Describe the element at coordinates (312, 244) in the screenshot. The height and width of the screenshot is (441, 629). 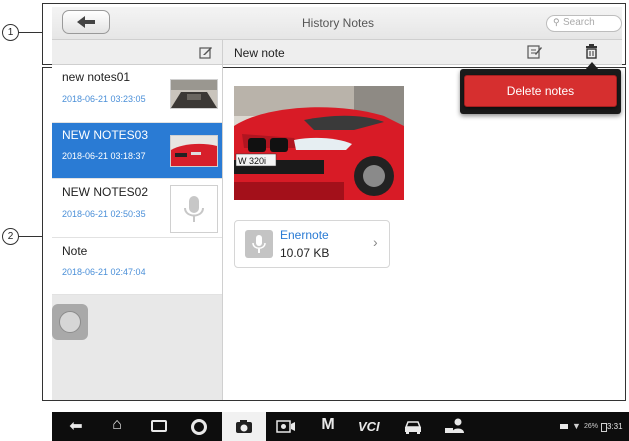
I see `audio-attachment-card: Enernote 10.07 KB ›` at that location.